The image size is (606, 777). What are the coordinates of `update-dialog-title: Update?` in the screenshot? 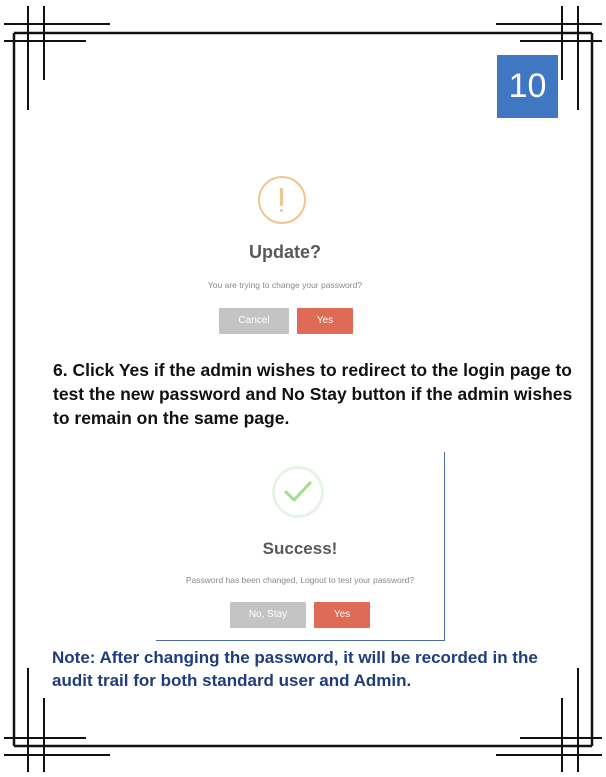 It's located at (285, 252).